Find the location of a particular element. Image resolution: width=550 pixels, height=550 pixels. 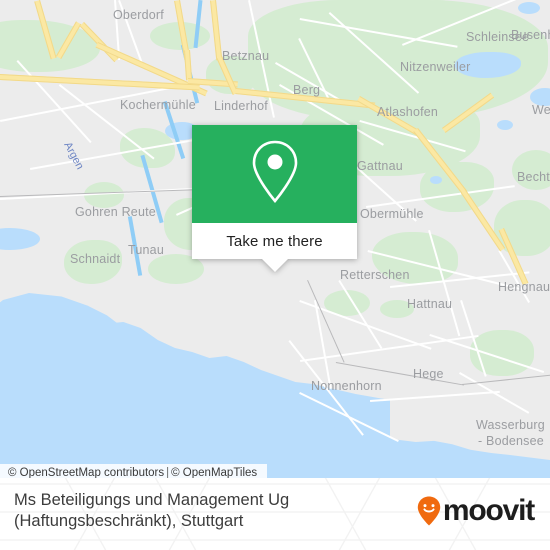

place-title-line2: (Haftungsbeschränkt), Stuttgart is located at coordinates (129, 521).